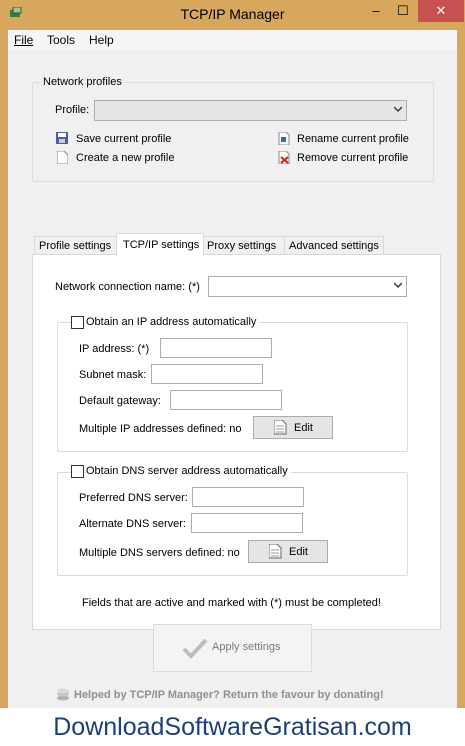 This screenshot has width=465, height=746. I want to click on rename-profile-link: Rename current profile, so click(353, 139).